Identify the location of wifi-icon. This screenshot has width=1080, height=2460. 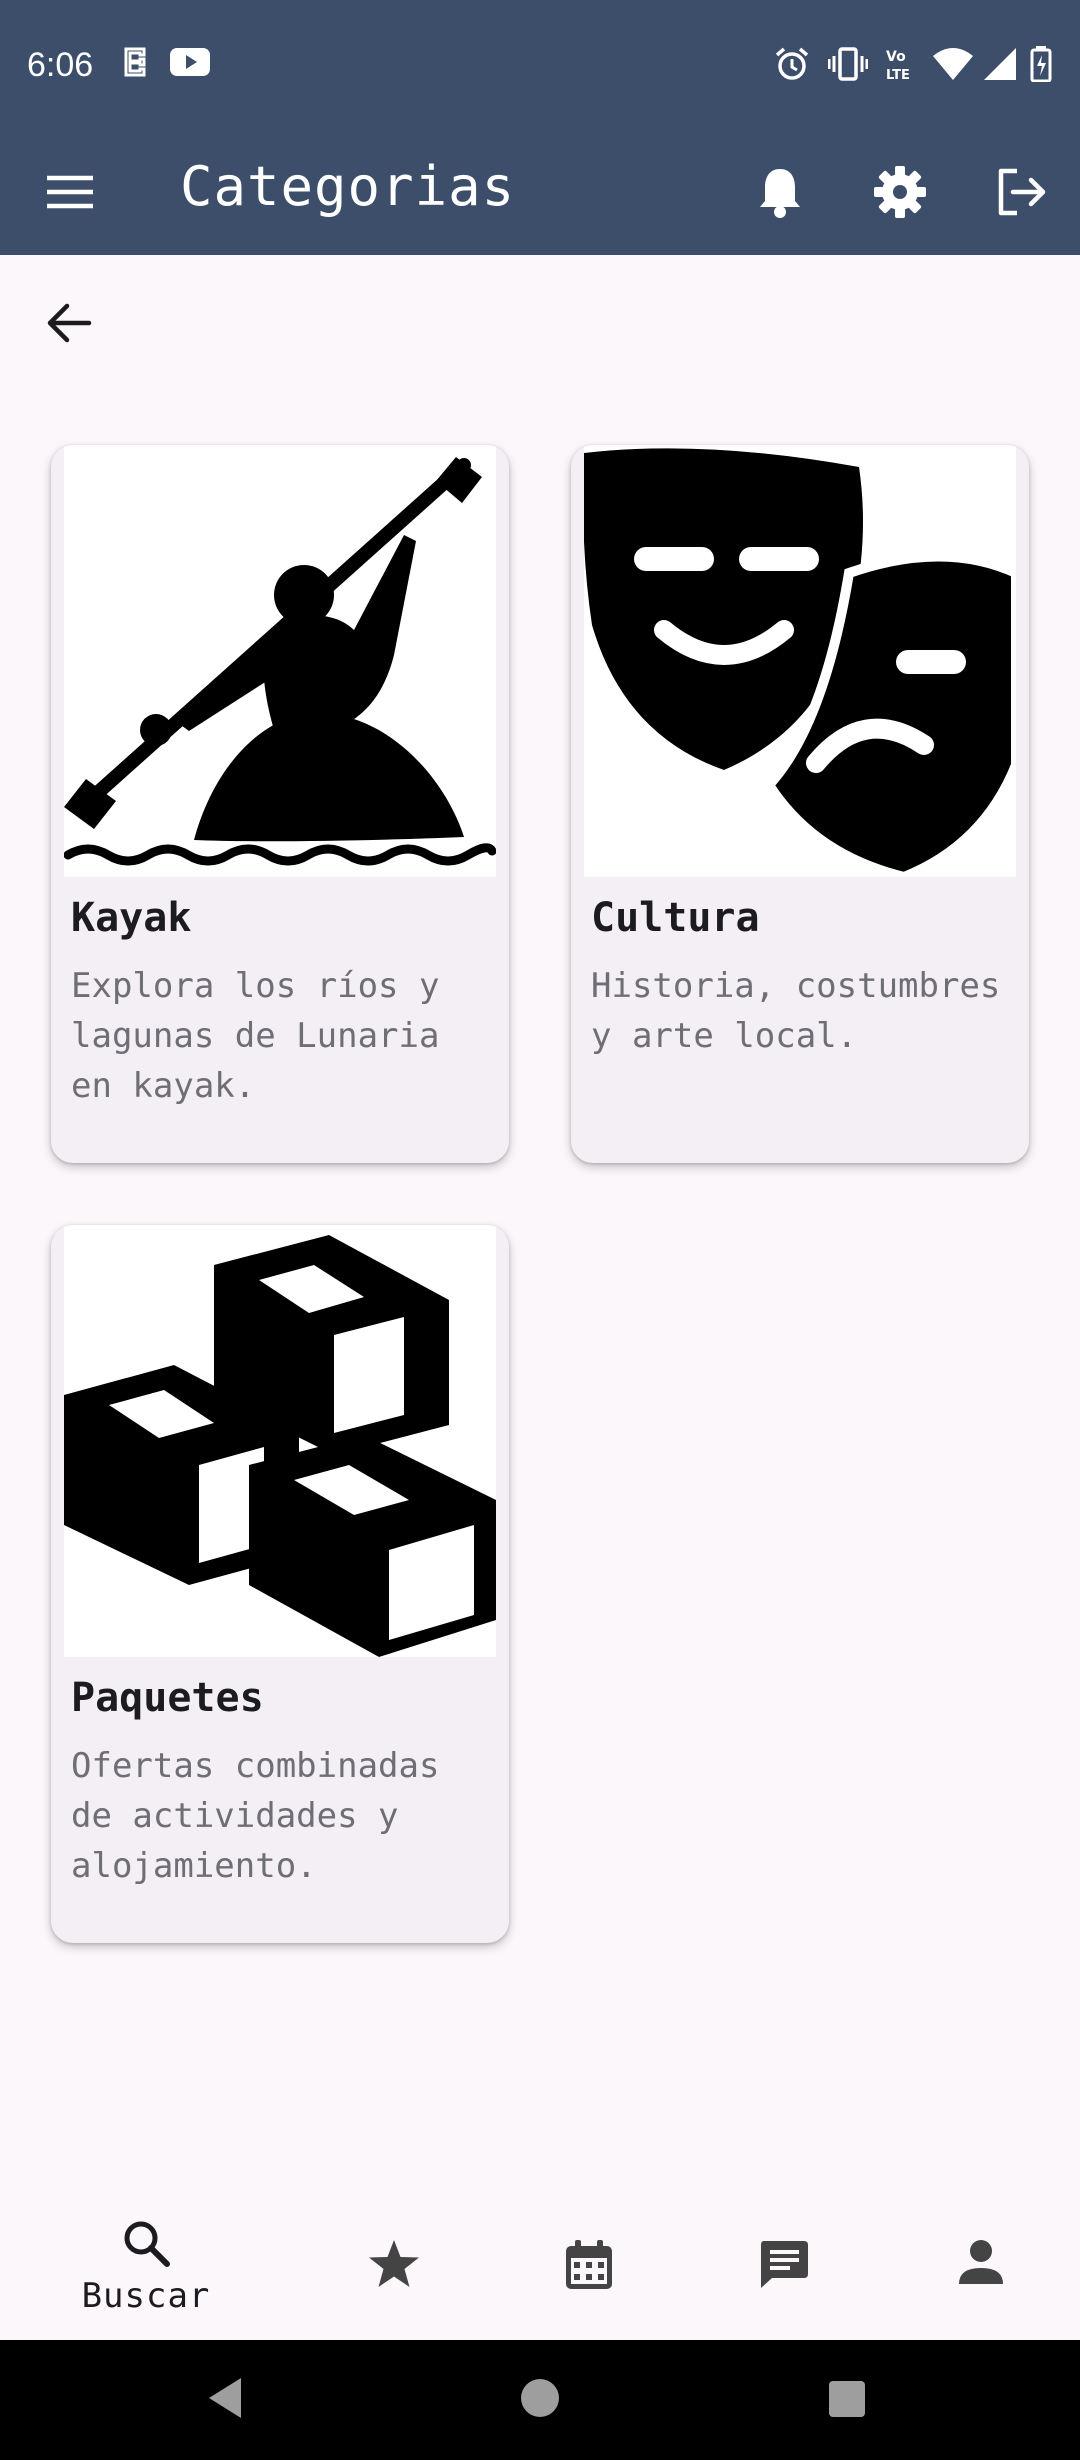
(953, 66).